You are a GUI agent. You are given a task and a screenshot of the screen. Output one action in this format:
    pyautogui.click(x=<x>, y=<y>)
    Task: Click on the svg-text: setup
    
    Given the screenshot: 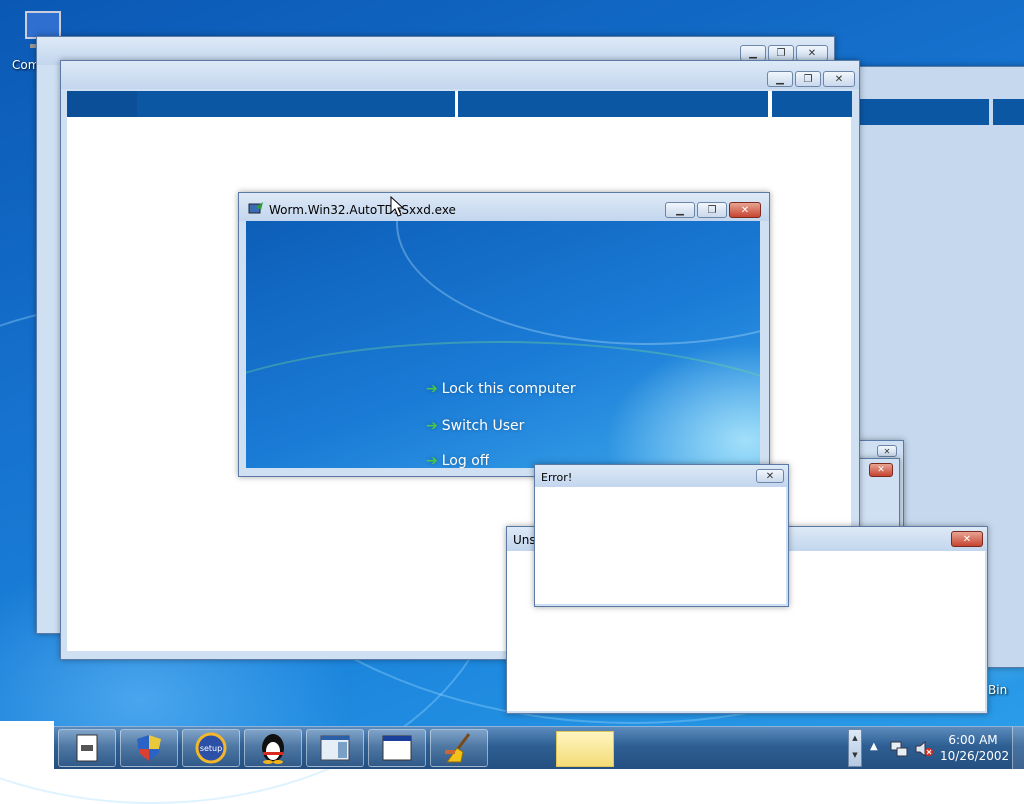 What is the action you would take?
    pyautogui.click(x=211, y=748)
    